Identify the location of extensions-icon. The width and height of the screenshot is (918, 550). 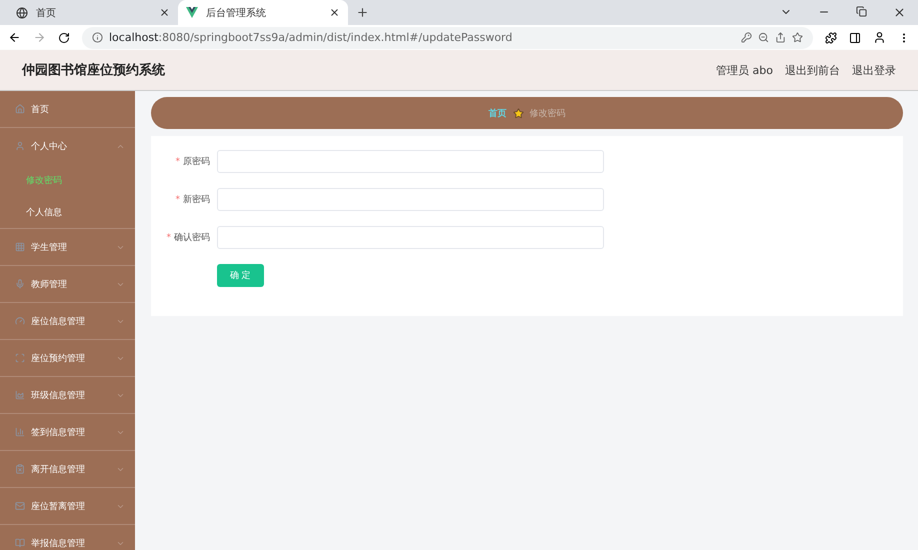
(831, 38).